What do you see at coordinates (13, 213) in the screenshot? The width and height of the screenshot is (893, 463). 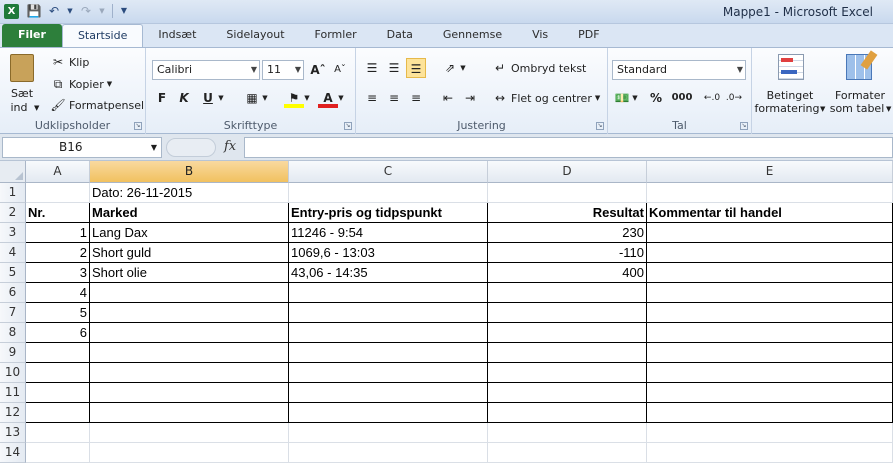 I see `row-header: 2` at bounding box center [13, 213].